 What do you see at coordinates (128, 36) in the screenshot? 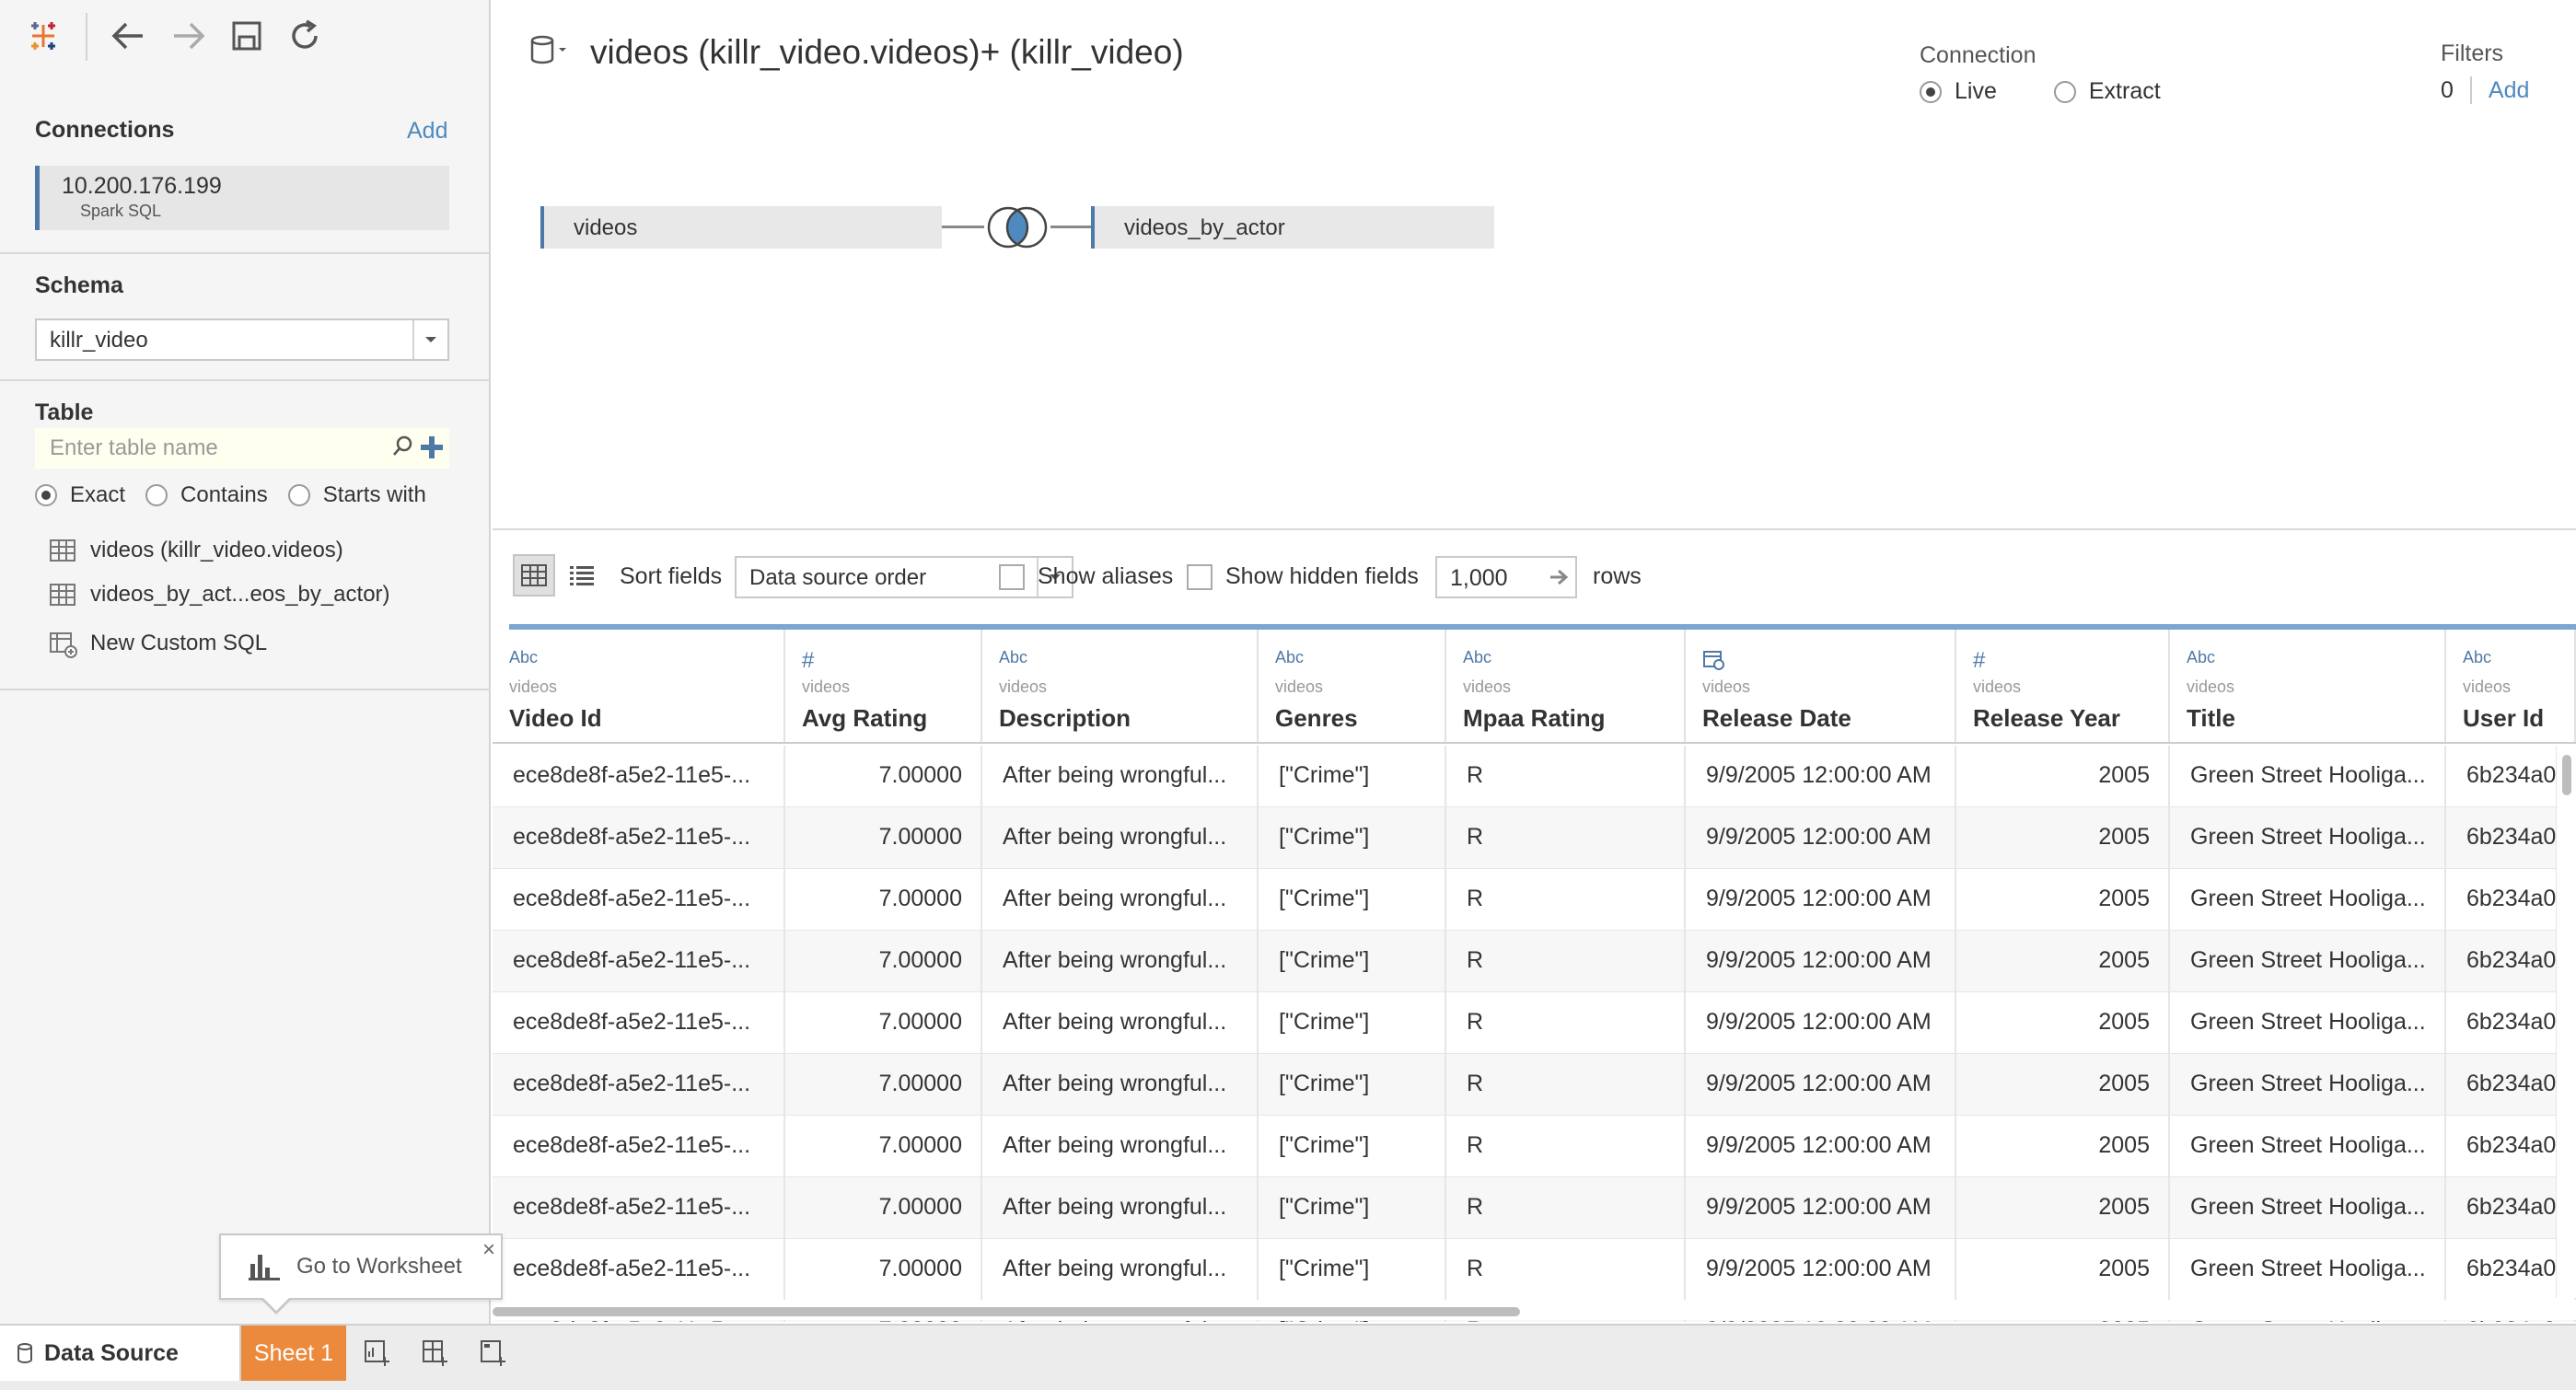
I see `back-arrow-icon` at bounding box center [128, 36].